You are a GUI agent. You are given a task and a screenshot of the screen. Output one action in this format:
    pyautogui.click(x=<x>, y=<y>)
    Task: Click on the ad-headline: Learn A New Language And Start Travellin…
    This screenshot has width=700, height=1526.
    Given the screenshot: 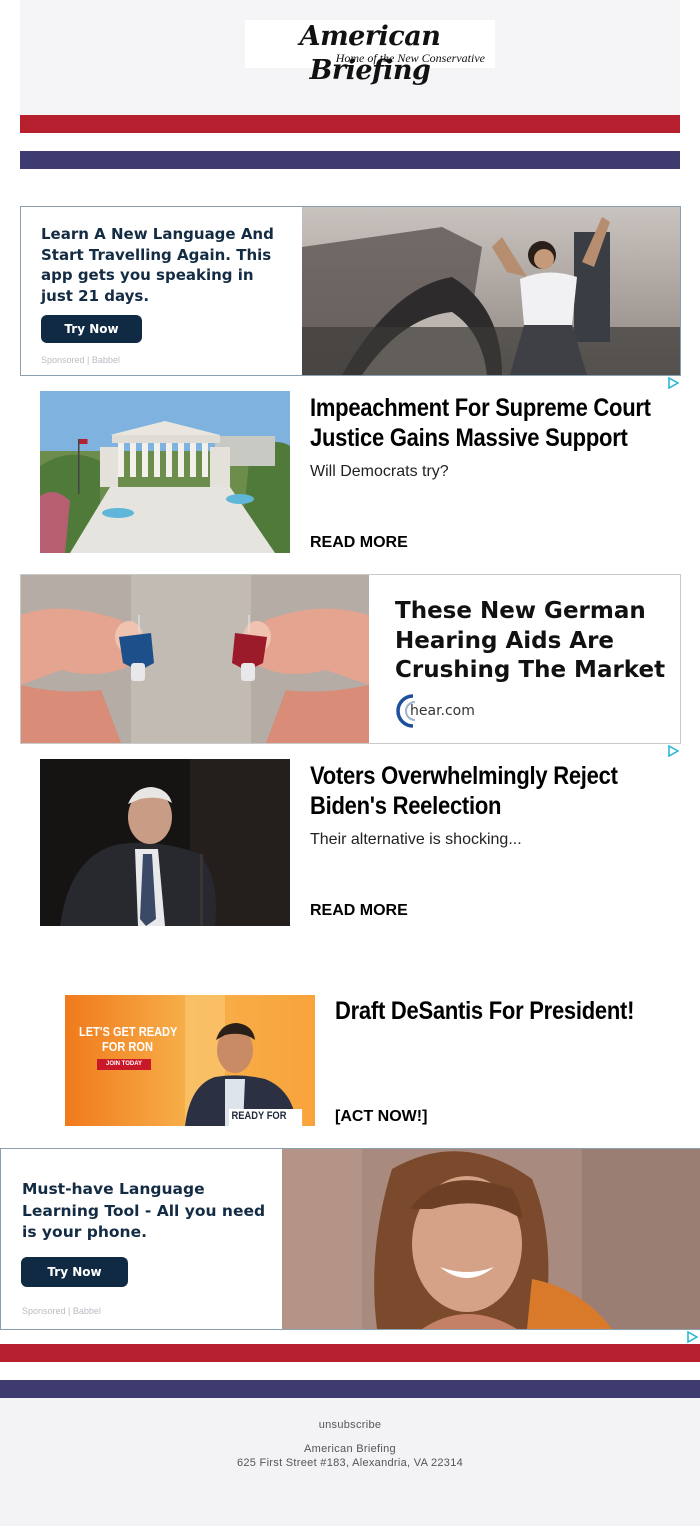 What is the action you would take?
    pyautogui.click(x=157, y=265)
    